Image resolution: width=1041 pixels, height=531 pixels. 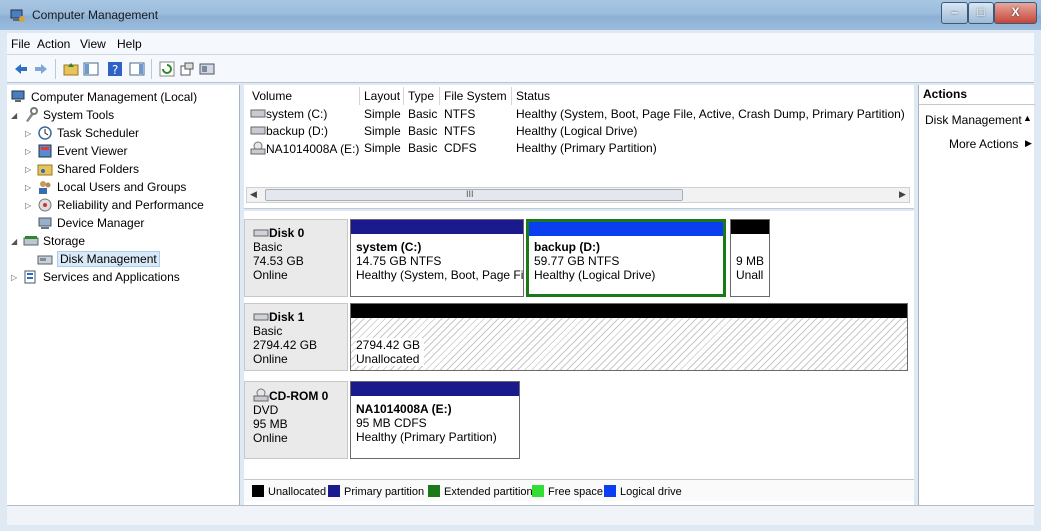 What do you see at coordinates (520, 15) in the screenshot?
I see `title-bar: Computer Management – □ X` at bounding box center [520, 15].